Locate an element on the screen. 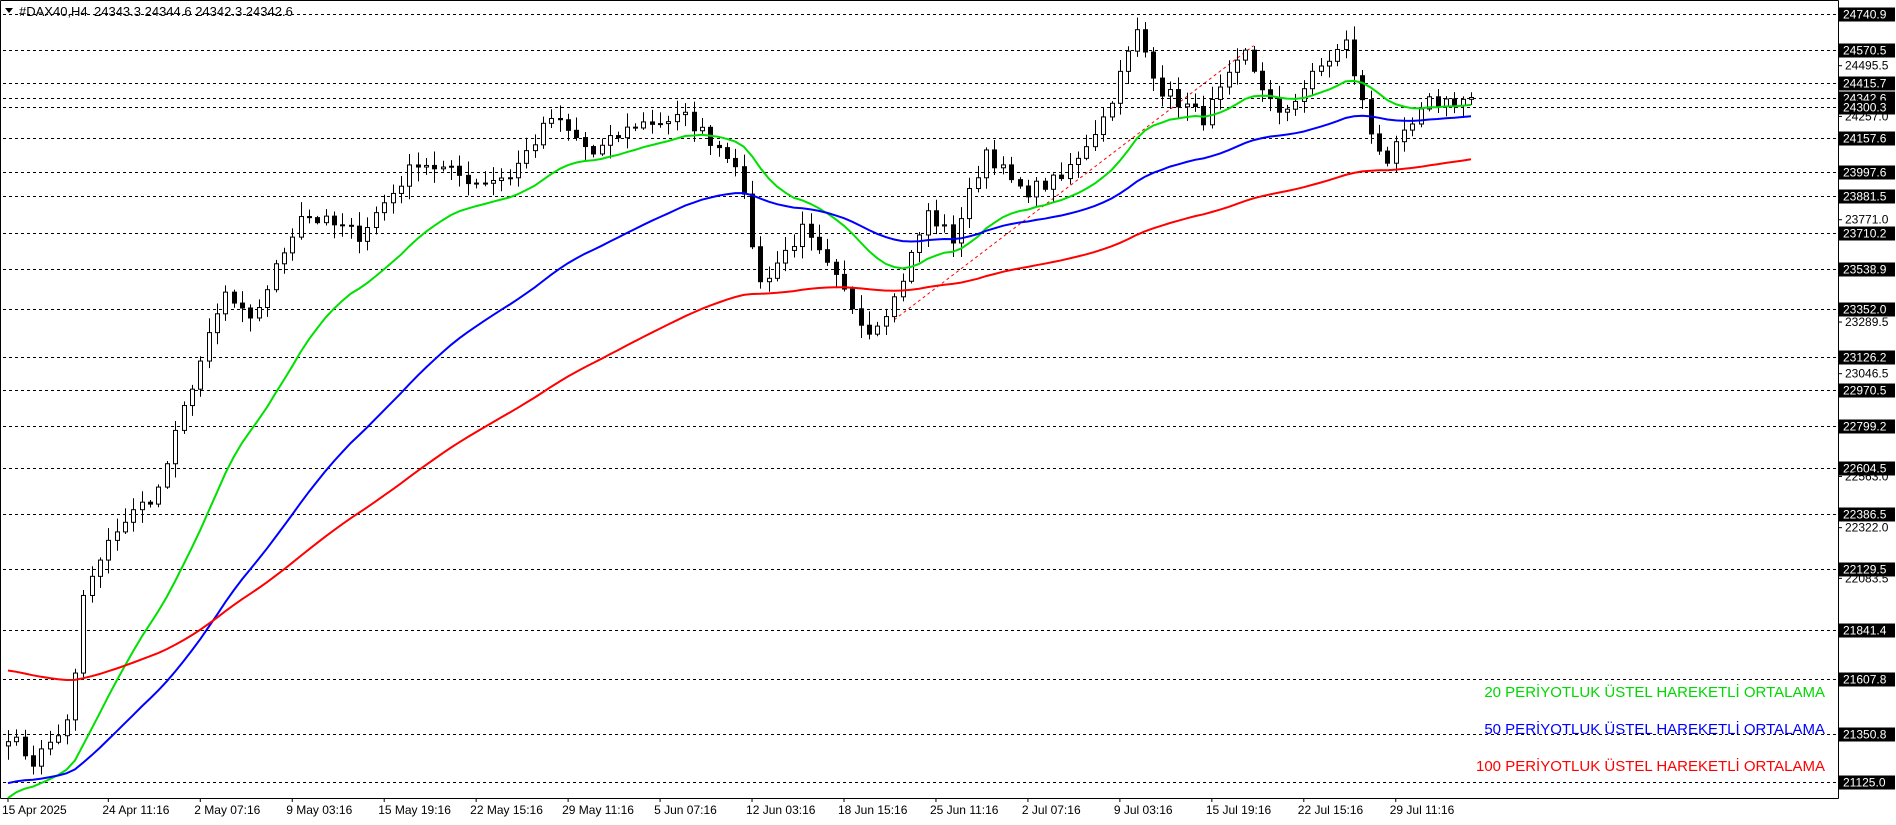  y-tick-label: 23771.0 is located at coordinates (1867, 220).